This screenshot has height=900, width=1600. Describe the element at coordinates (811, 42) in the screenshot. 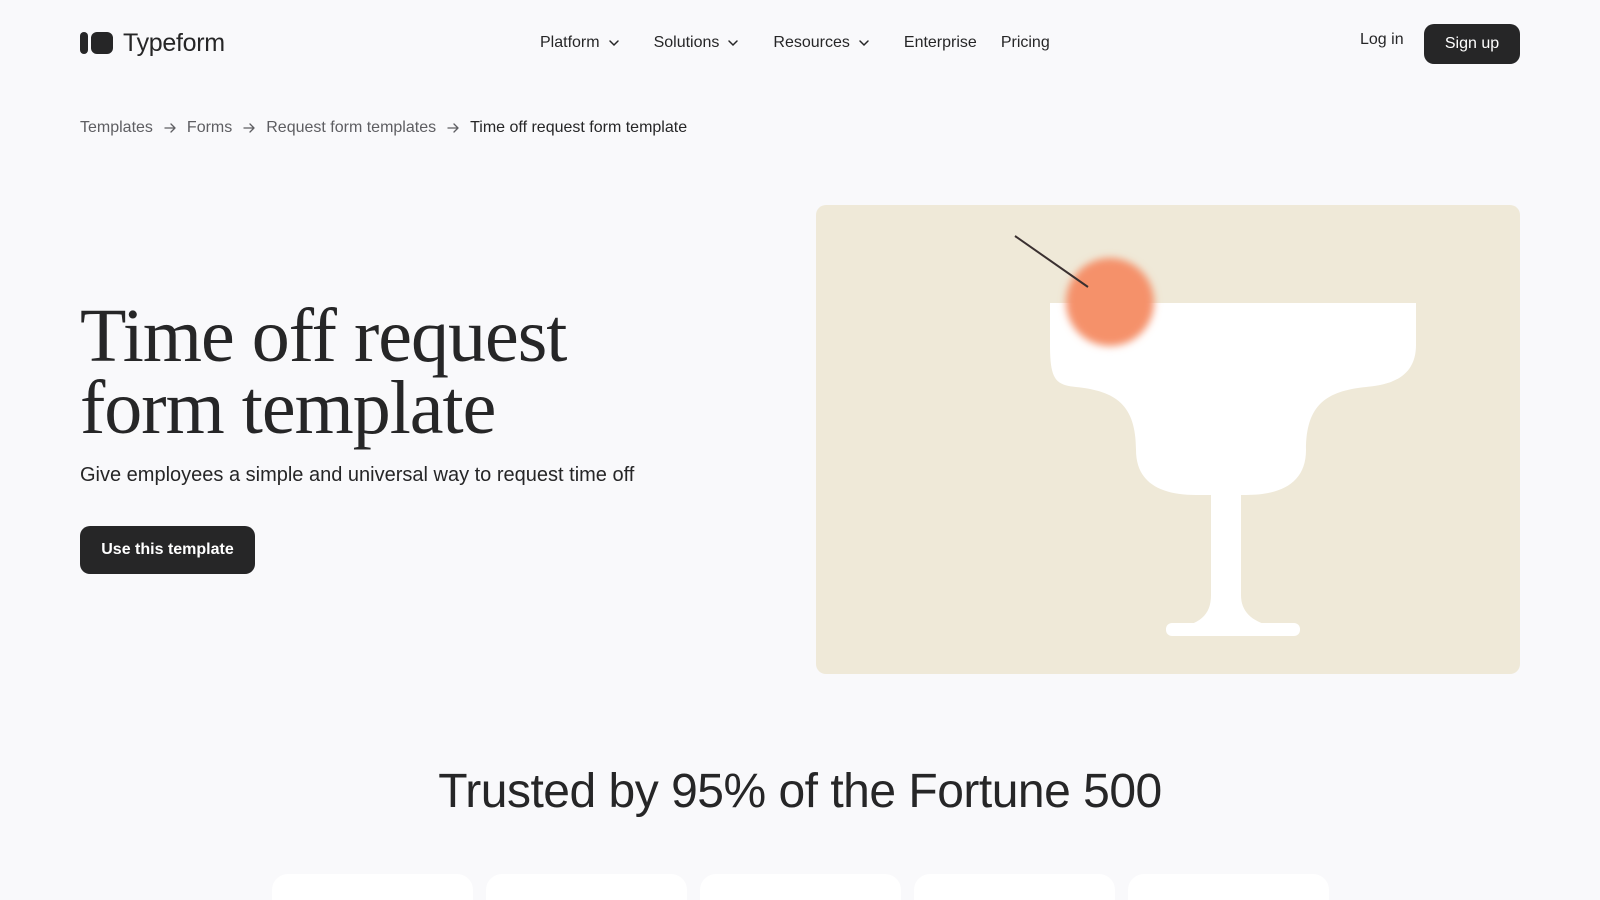

I see `nav-resources-label: Resources` at that location.